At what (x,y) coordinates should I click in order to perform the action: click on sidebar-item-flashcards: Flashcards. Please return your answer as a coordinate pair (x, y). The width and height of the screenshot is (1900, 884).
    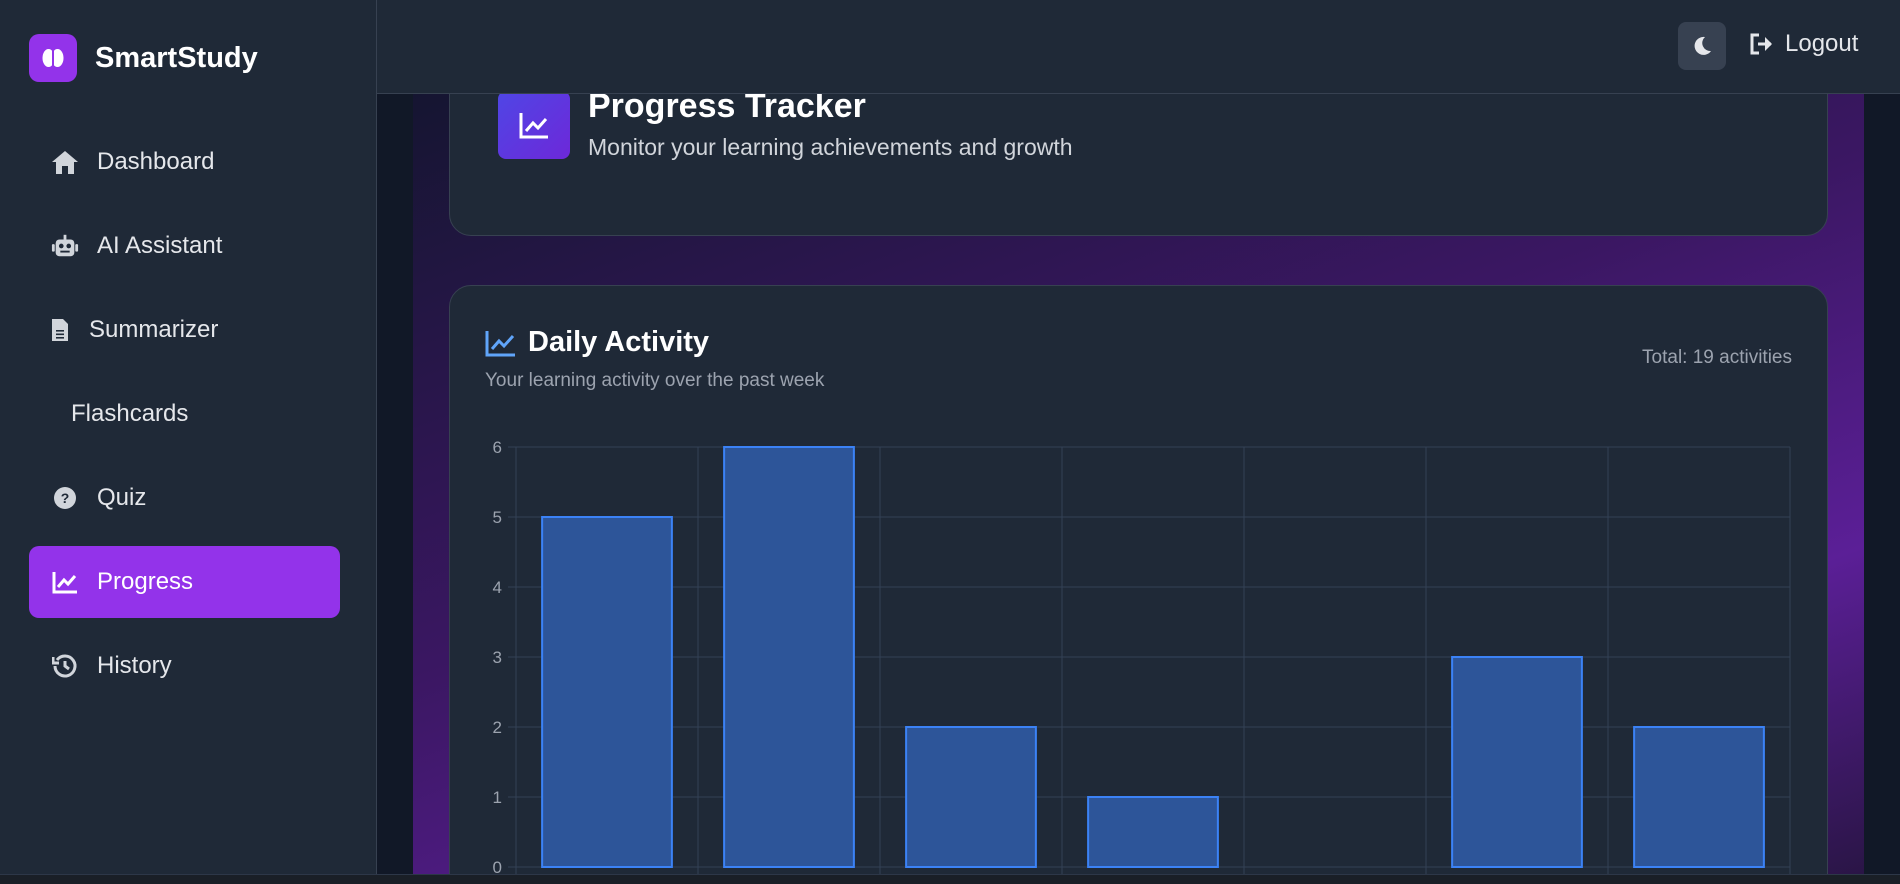
    Looking at the image, I should click on (184, 414).